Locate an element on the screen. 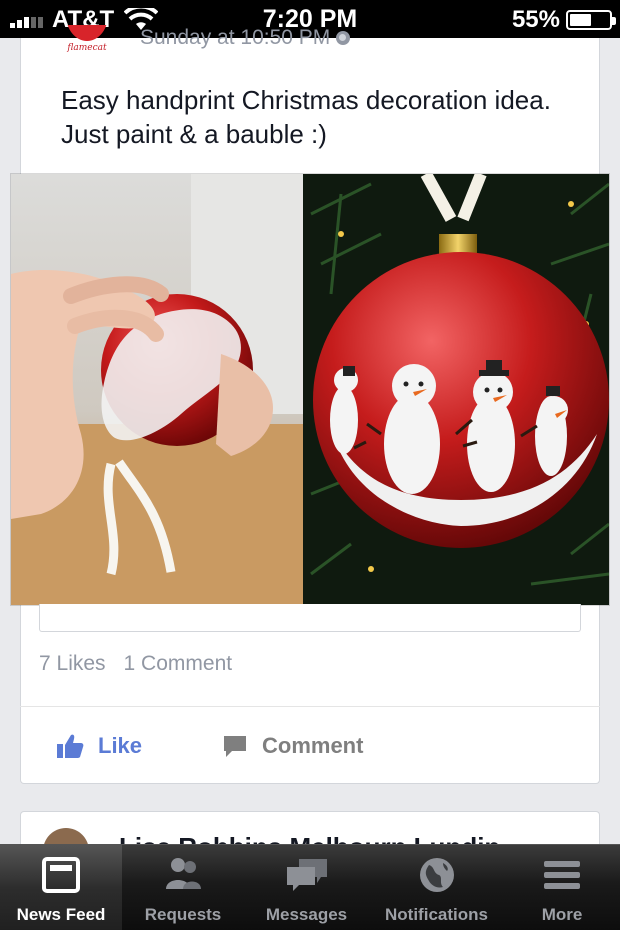 Image resolution: width=620 pixels, height=930 pixels. comments-count: 1 Comment is located at coordinates (178, 664).